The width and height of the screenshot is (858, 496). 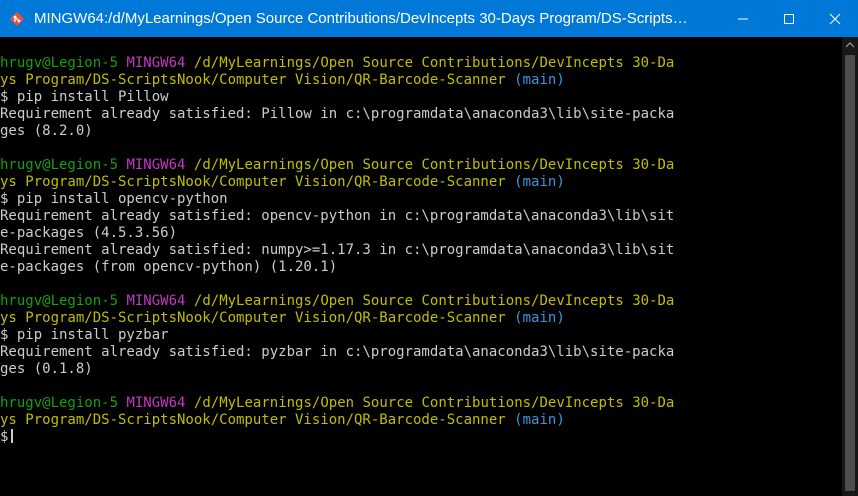 I want to click on output-line: ges (0.1.8), so click(x=46, y=369).